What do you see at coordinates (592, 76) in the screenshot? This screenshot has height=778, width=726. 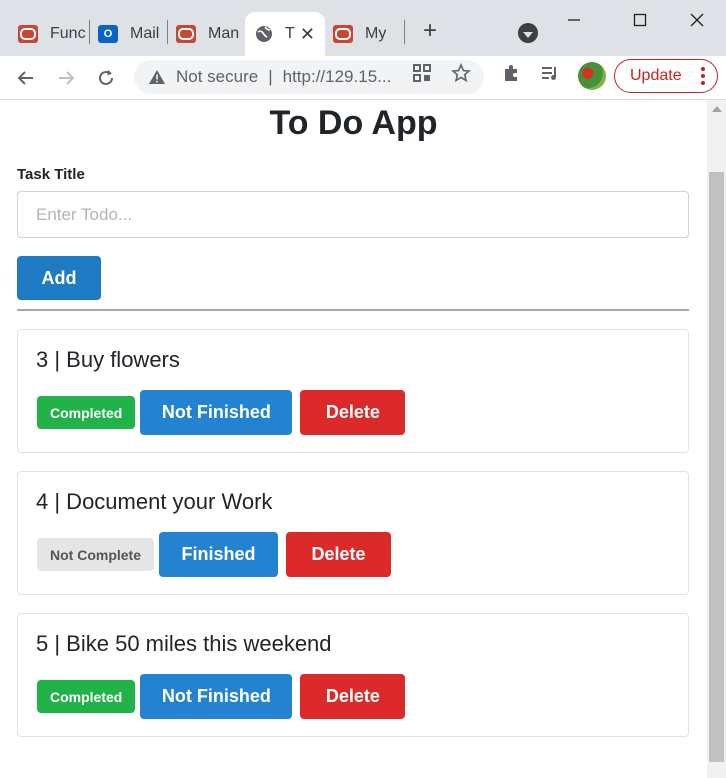 I see `profile-avatar` at bounding box center [592, 76].